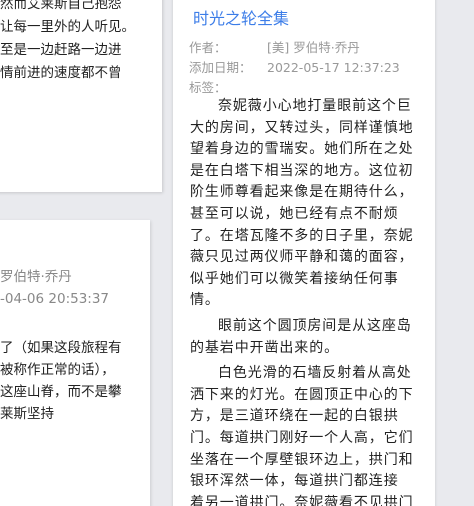 The height and width of the screenshot is (506, 474). I want to click on excerpt-line: 让每一里外的人听见。, so click(67, 27).